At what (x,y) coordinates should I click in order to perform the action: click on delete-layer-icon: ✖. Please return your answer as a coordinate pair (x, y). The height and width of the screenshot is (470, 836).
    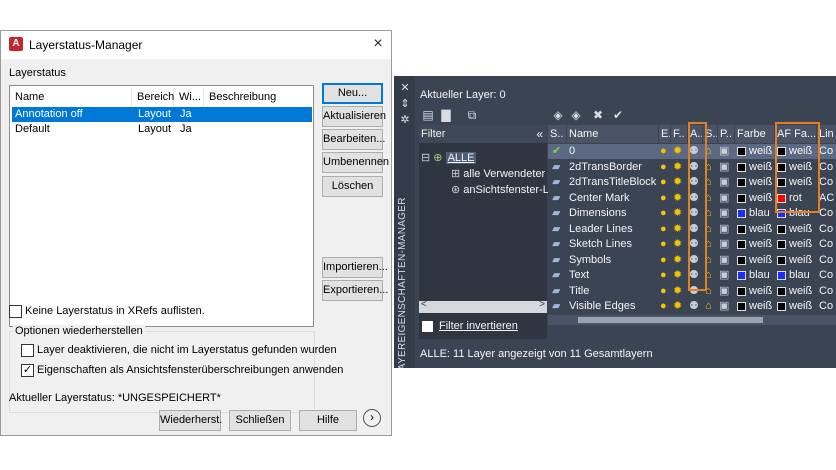
    Looking at the image, I should click on (598, 115).